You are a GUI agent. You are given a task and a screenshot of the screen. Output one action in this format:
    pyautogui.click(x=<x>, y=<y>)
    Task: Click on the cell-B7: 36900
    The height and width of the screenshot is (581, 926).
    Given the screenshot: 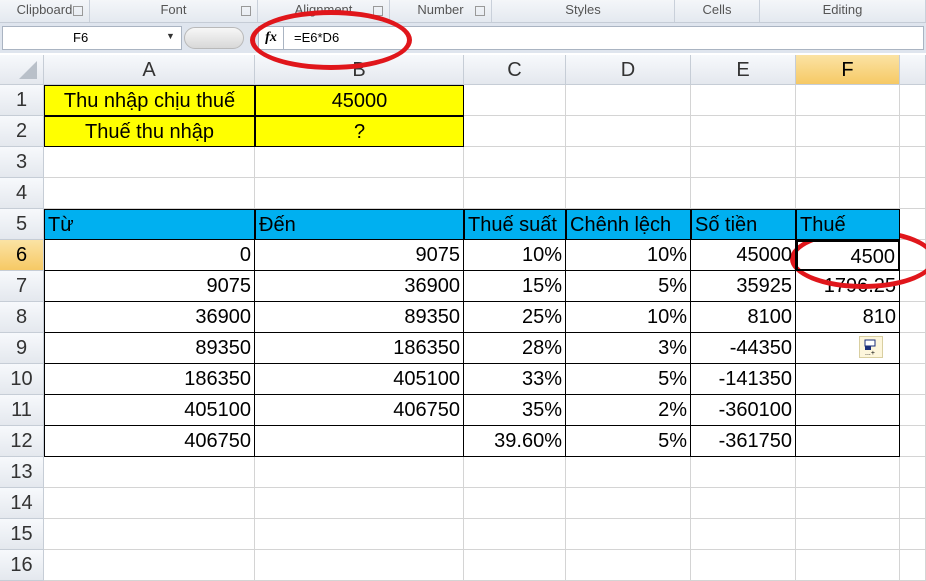 What is the action you would take?
    pyautogui.click(x=359, y=286)
    